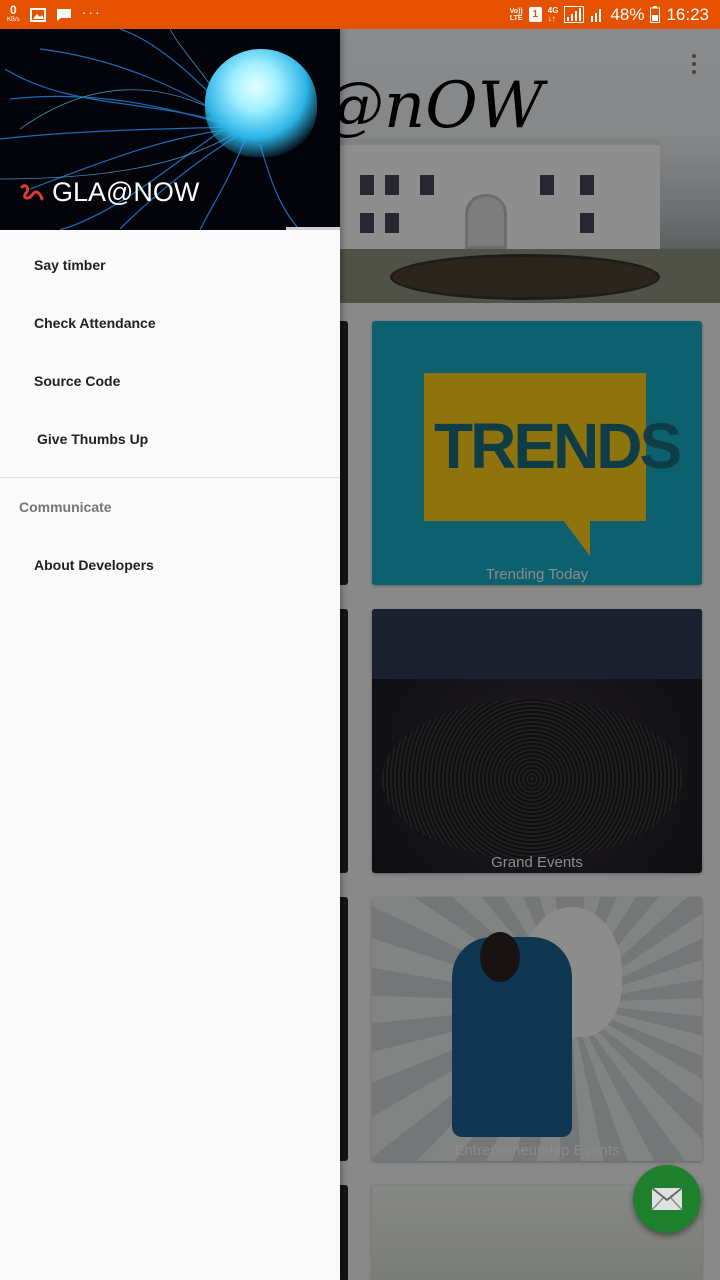 This screenshot has height=1280, width=720. Describe the element at coordinates (13, 13) in the screenshot. I see `data-speed-indicator: 0 KB/s` at that location.